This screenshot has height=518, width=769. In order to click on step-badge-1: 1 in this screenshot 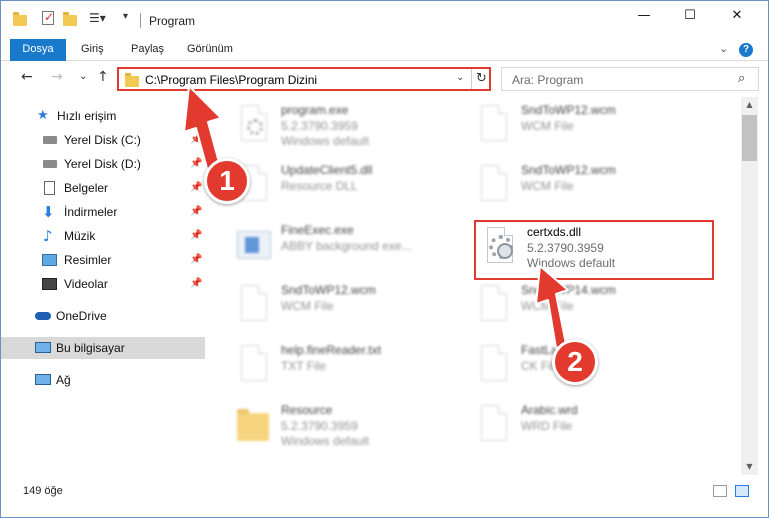, I will do `click(227, 181)`.